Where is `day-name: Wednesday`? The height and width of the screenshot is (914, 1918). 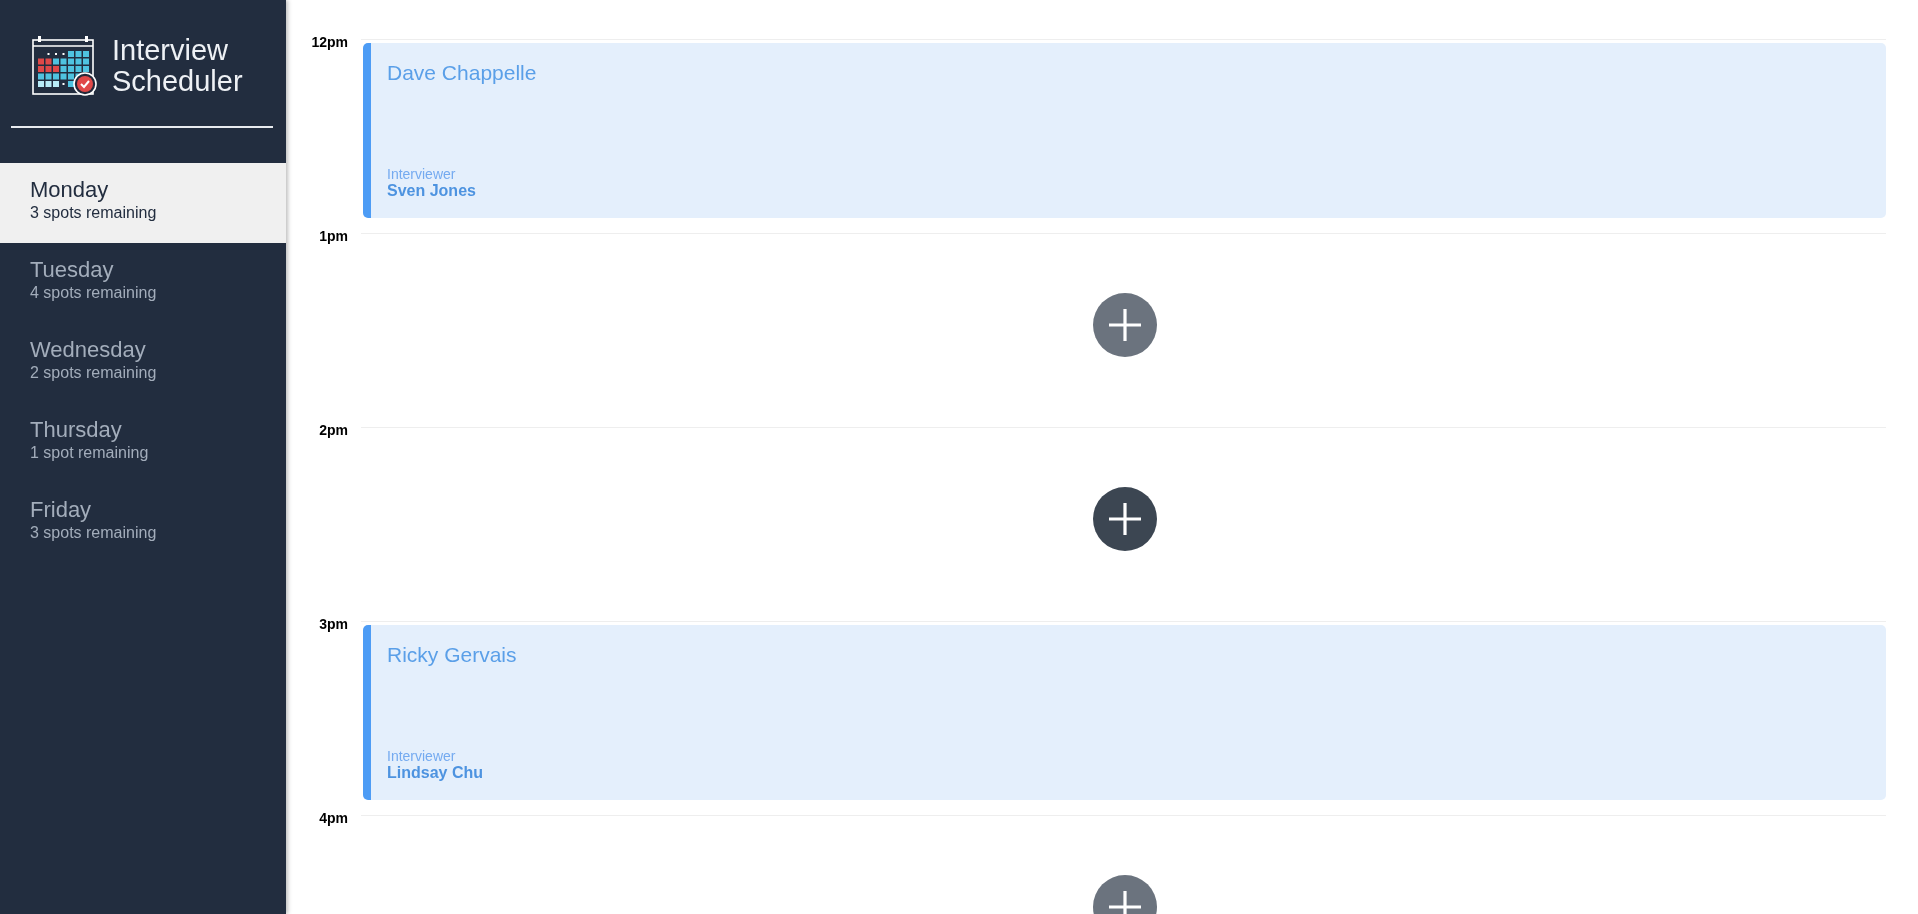 day-name: Wednesday is located at coordinates (88, 350).